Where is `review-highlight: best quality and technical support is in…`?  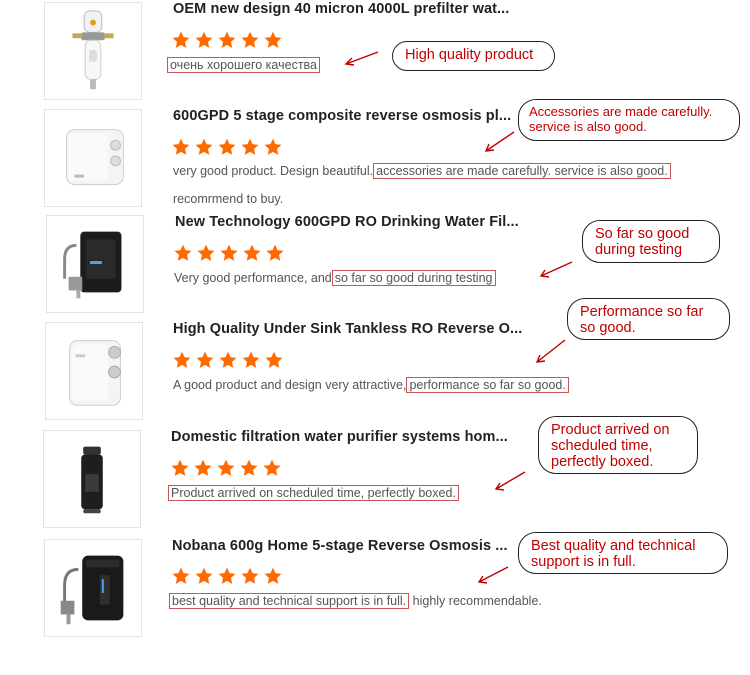
review-highlight: best quality and technical support is in… is located at coordinates (289, 601).